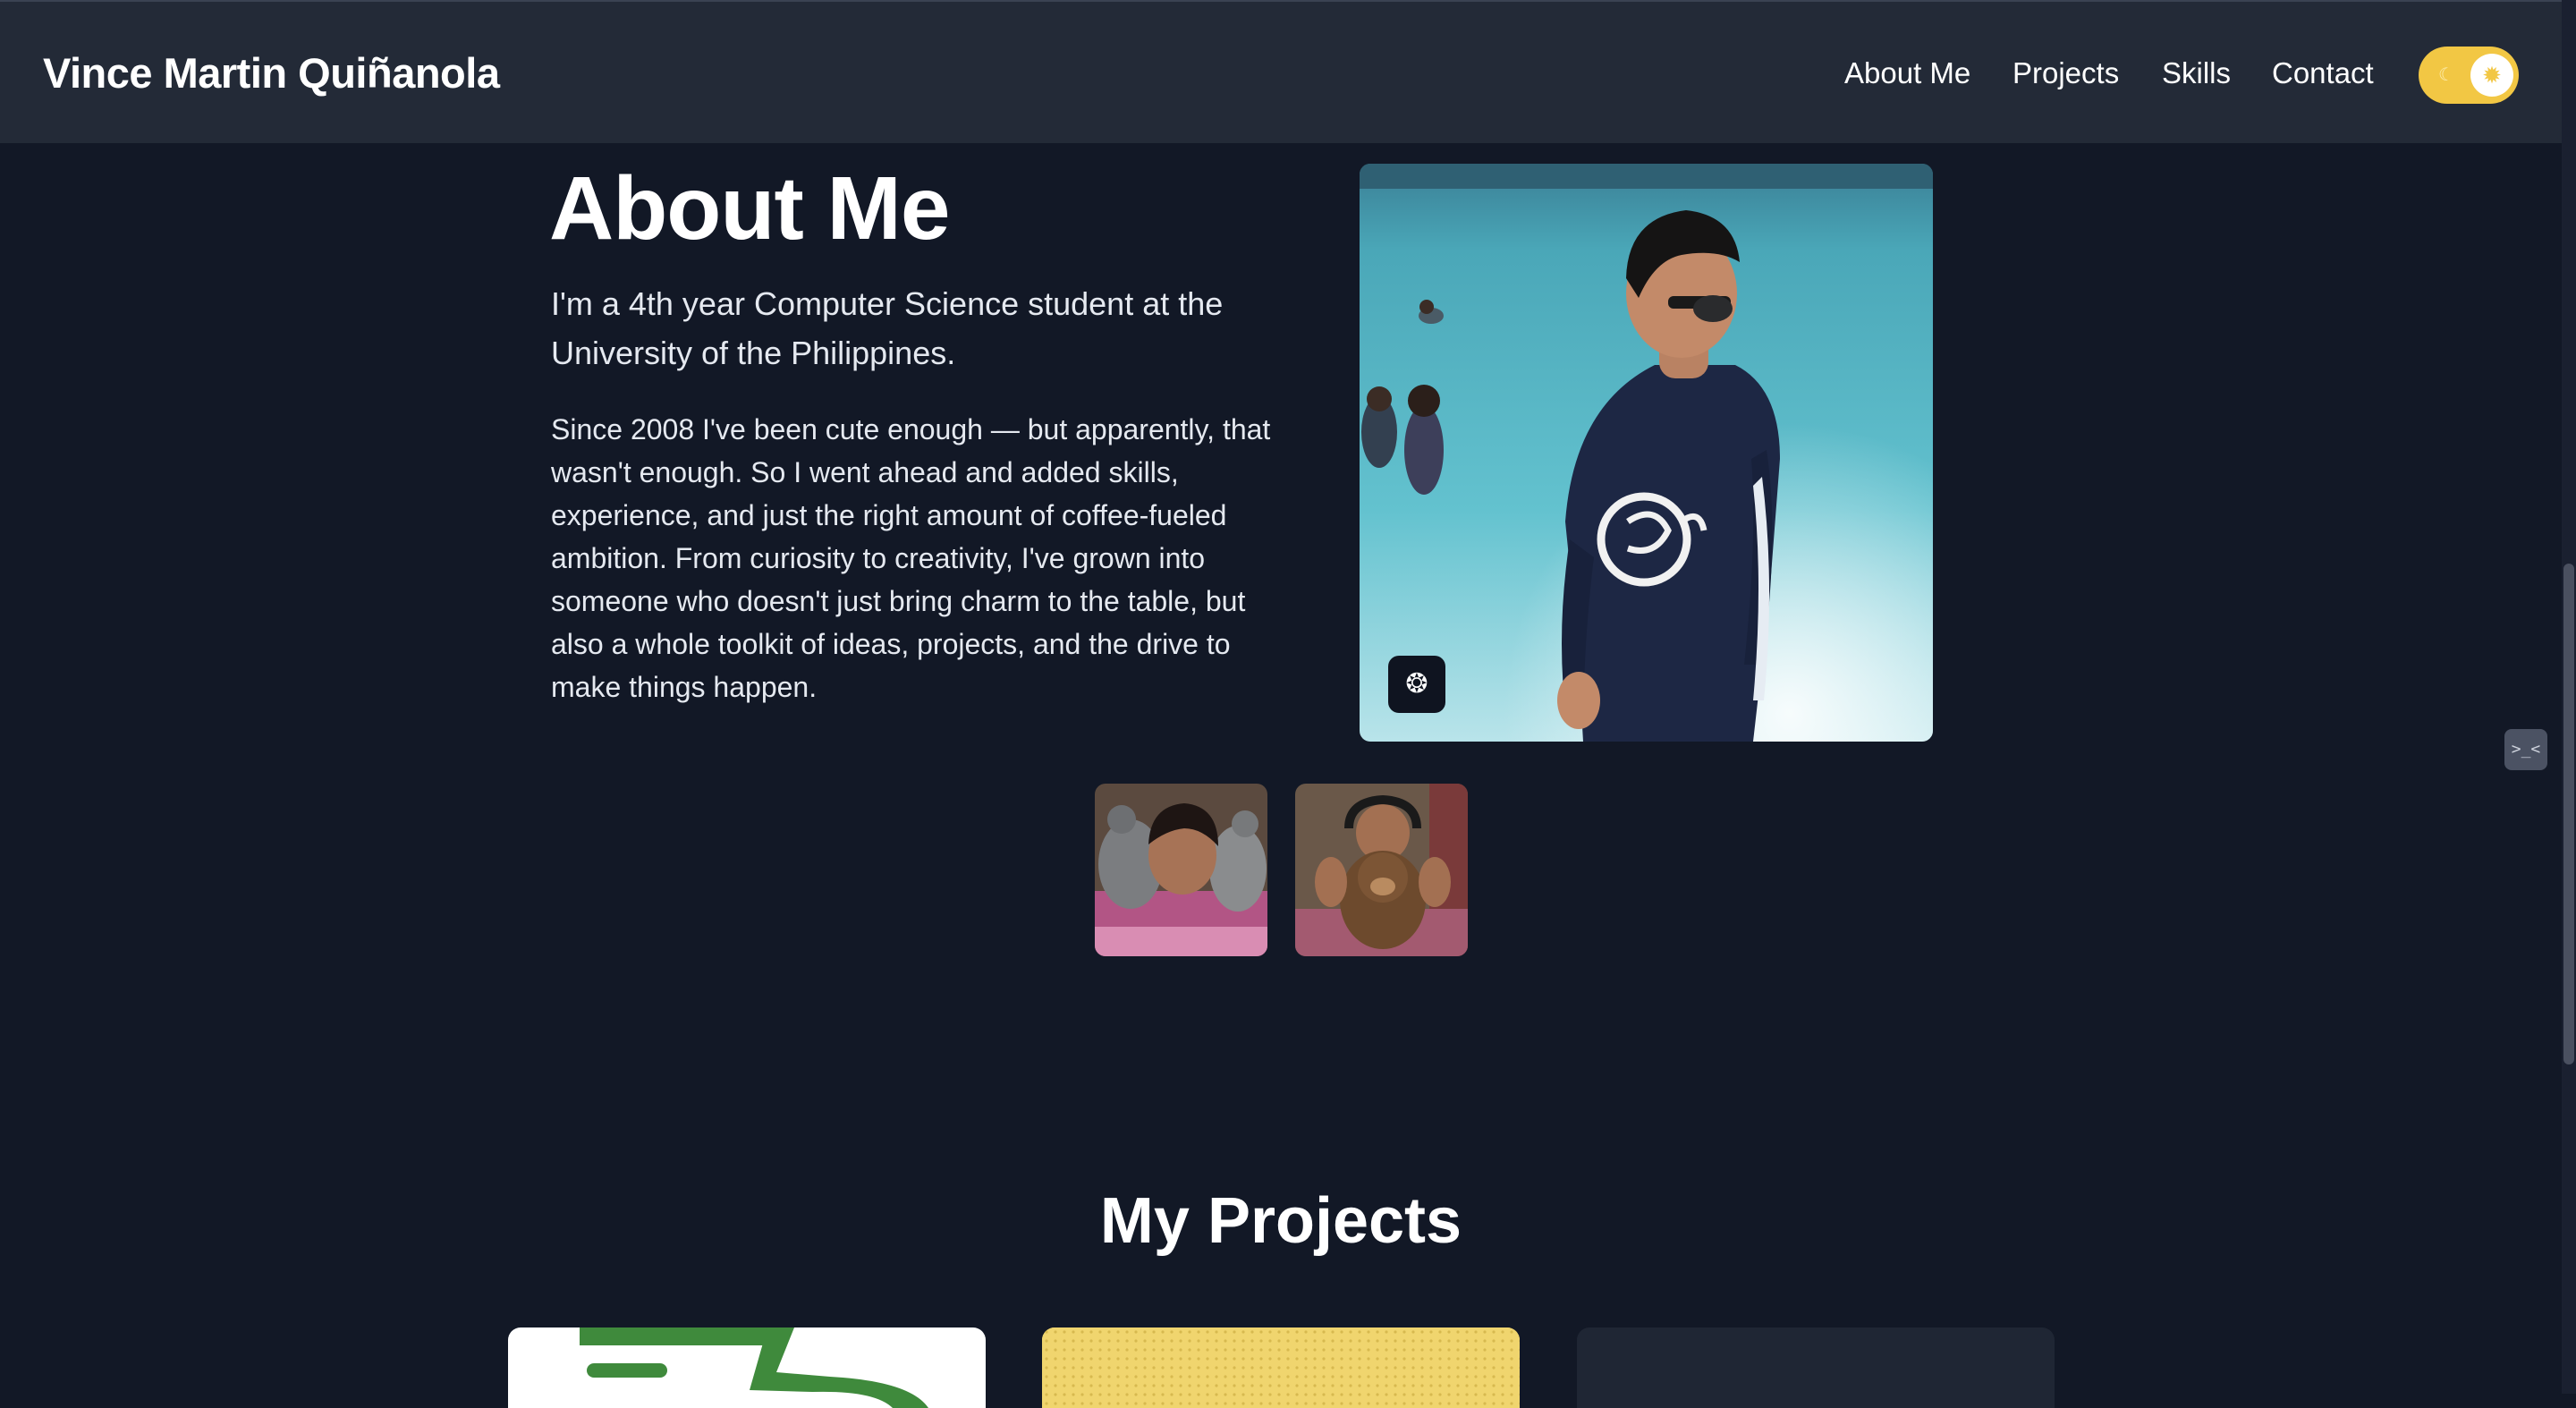 The height and width of the screenshot is (1408, 2576). Describe the element at coordinates (2525, 749) in the screenshot. I see `terminal-icon: >_<` at that location.